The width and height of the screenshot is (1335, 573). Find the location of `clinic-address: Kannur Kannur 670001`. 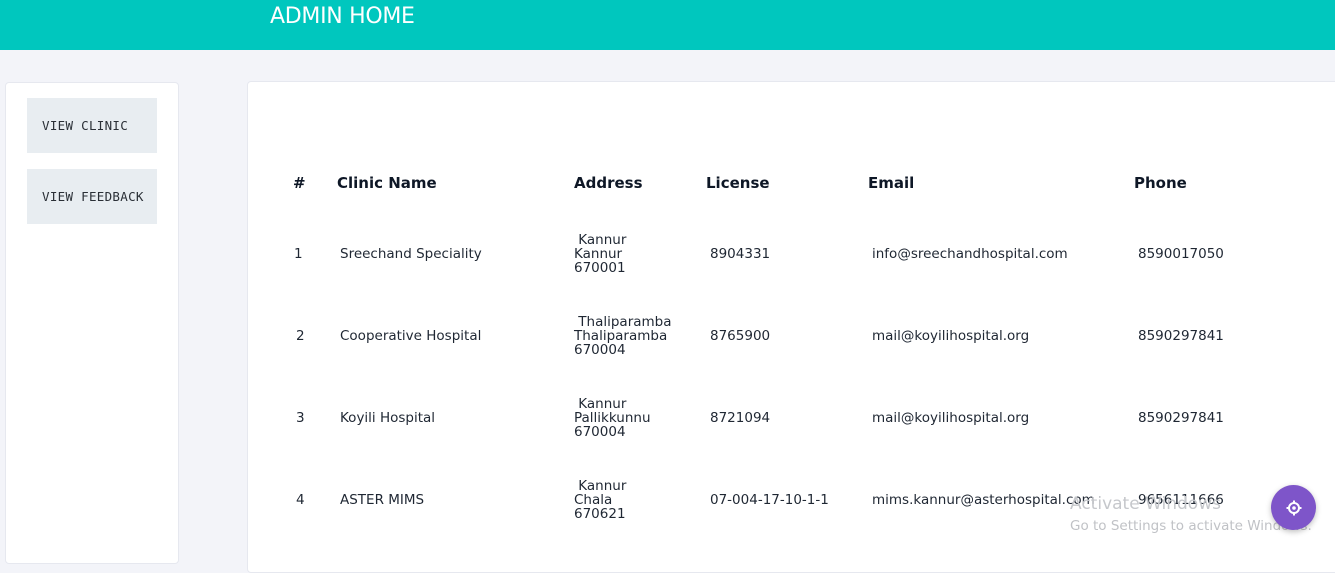

clinic-address: Kannur Kannur 670001 is located at coordinates (600, 254).